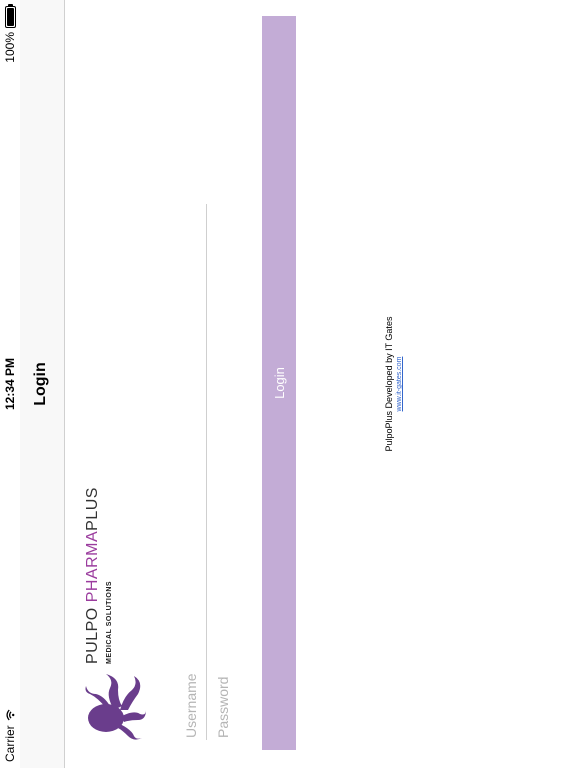  I want to click on logo-tagline: MEDICAL SOLUTIONS, so click(109, 622).